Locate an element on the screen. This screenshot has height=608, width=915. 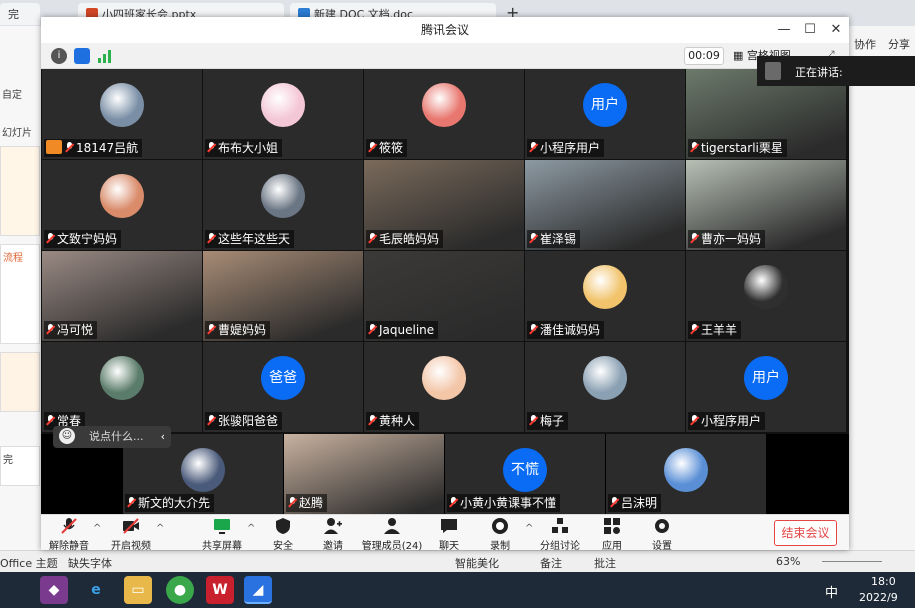
comments-button: 批注 is located at coordinates (605, 563).